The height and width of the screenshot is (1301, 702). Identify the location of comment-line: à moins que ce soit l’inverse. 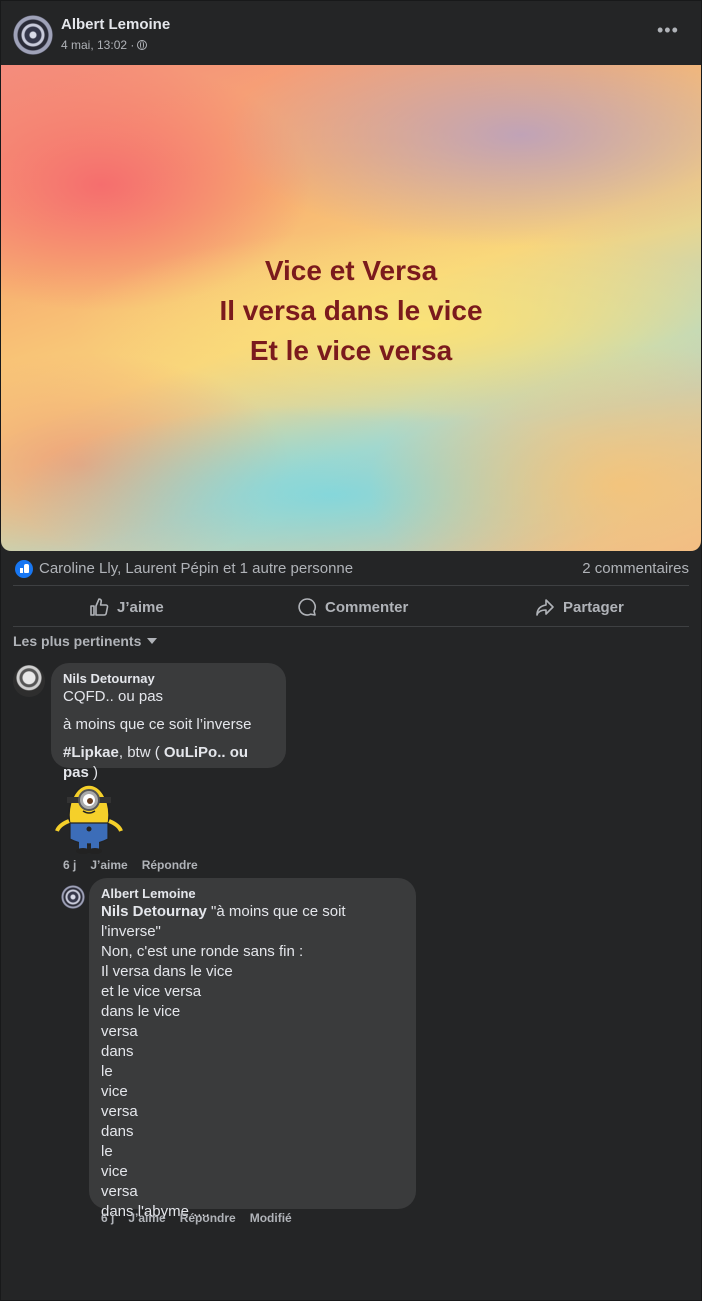
(157, 724).